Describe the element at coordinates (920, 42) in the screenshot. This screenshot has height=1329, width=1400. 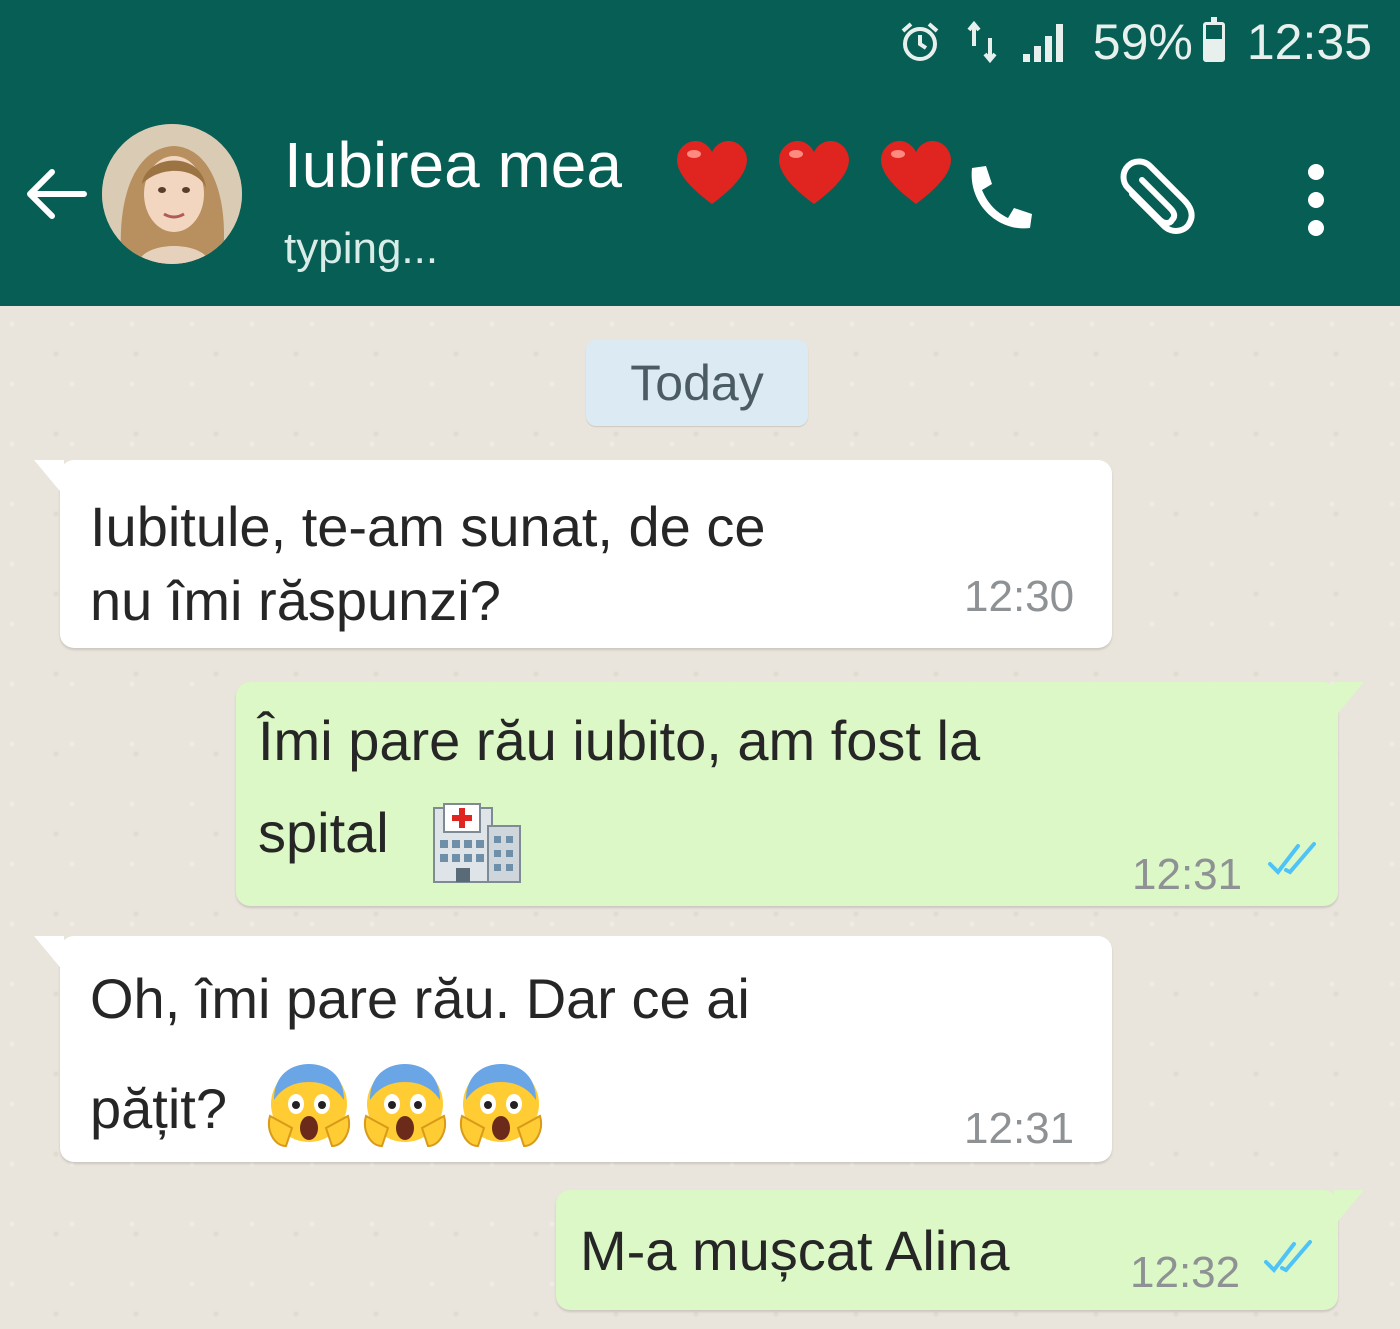
I see `alarm-clock-icon` at that location.